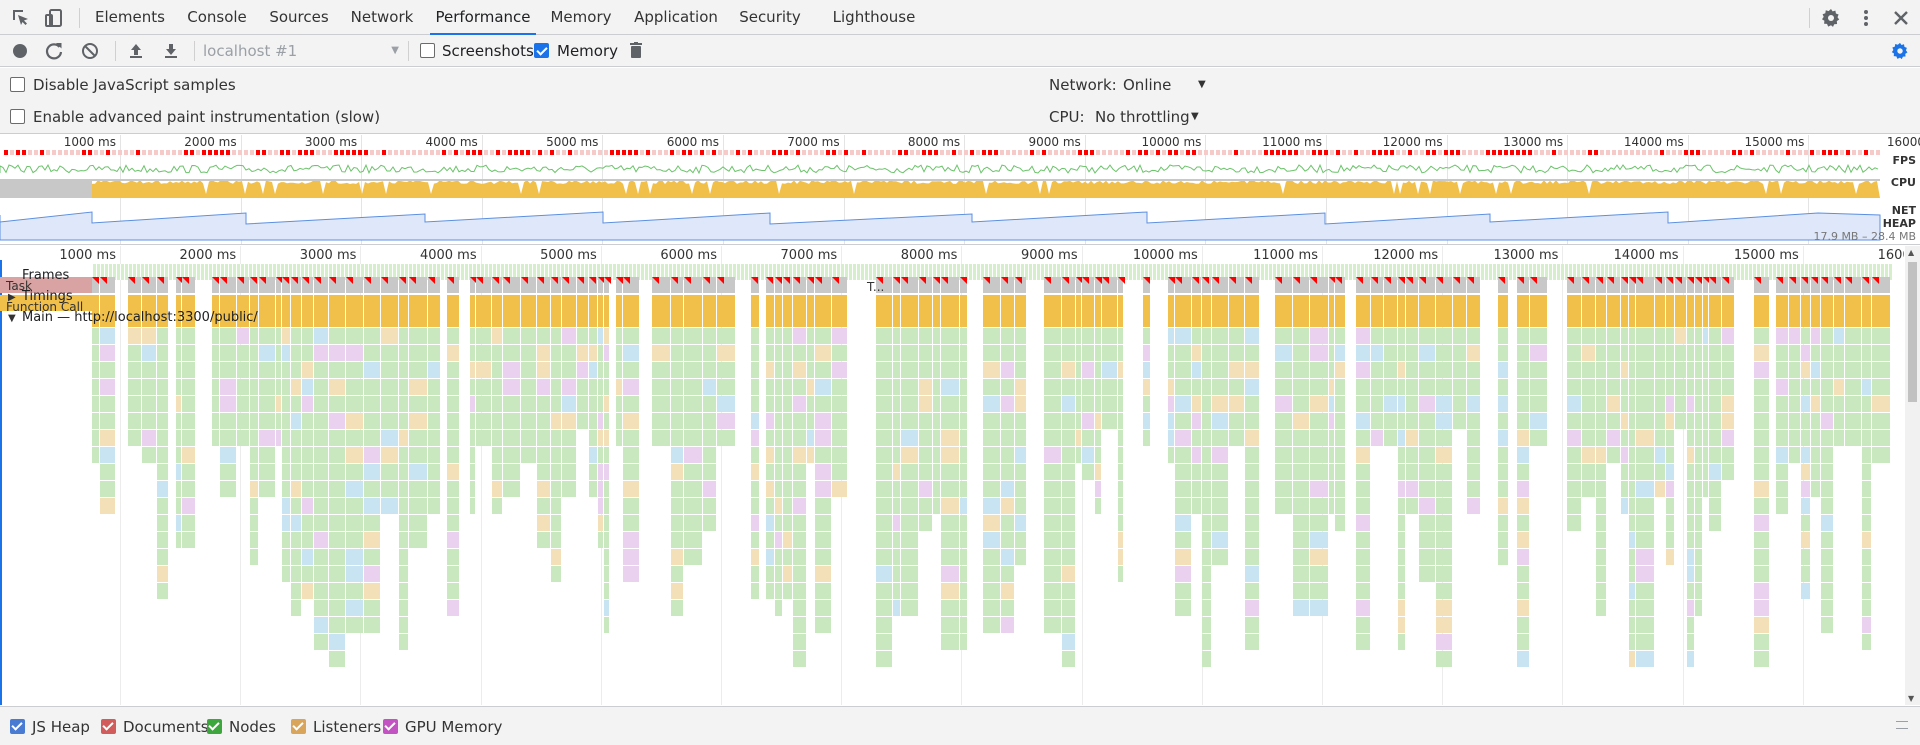 Image resolution: width=1920 pixels, height=745 pixels. Describe the element at coordinates (770, 17) in the screenshot. I see `tab-security: Security` at that location.